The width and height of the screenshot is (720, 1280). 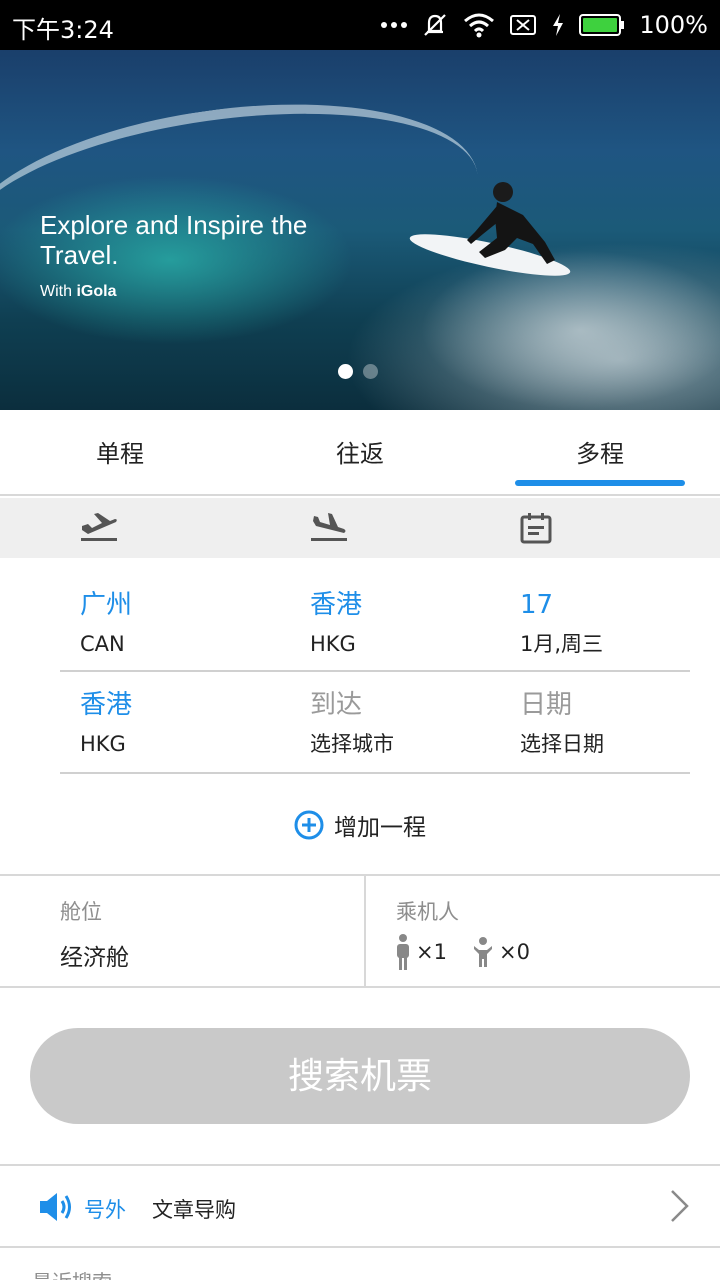 What do you see at coordinates (562, 744) in the screenshot?
I see `date-select: 选择日期` at bounding box center [562, 744].